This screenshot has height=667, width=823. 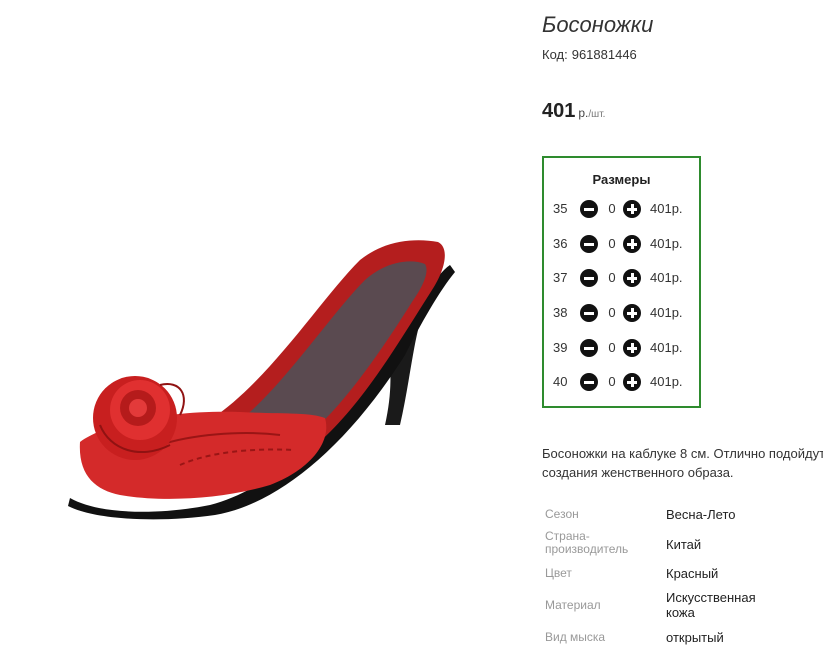 What do you see at coordinates (560, 381) in the screenshot?
I see `size-label: 40` at bounding box center [560, 381].